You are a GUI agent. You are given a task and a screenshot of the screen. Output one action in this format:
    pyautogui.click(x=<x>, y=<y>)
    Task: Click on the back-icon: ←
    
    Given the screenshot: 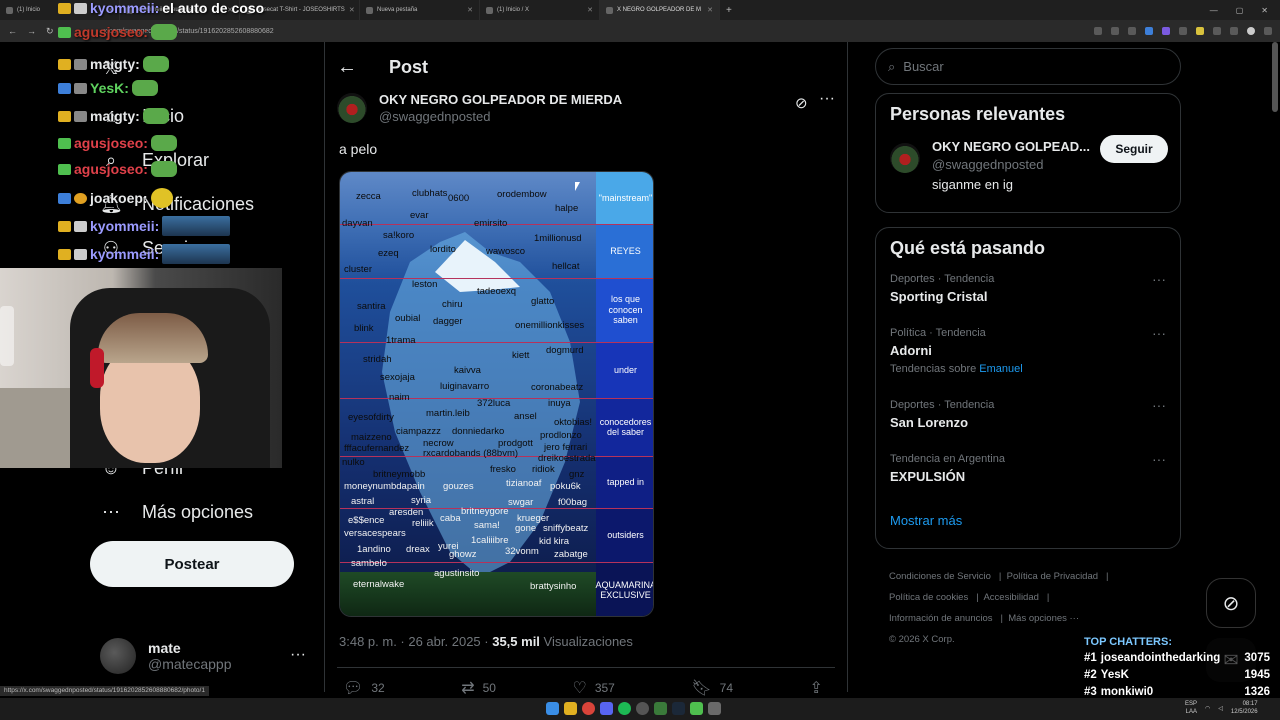 What is the action you would take?
    pyautogui.click(x=12, y=31)
    